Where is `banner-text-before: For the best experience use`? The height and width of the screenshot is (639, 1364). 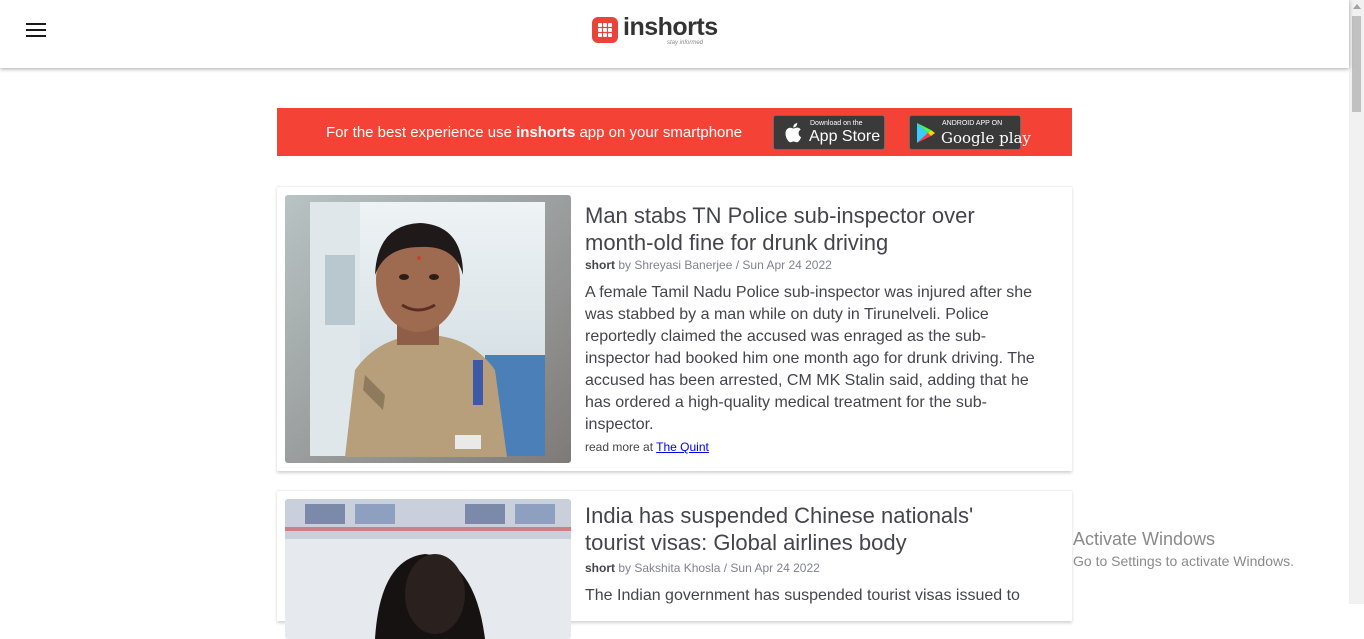
banner-text-before: For the best experience use is located at coordinates (421, 132).